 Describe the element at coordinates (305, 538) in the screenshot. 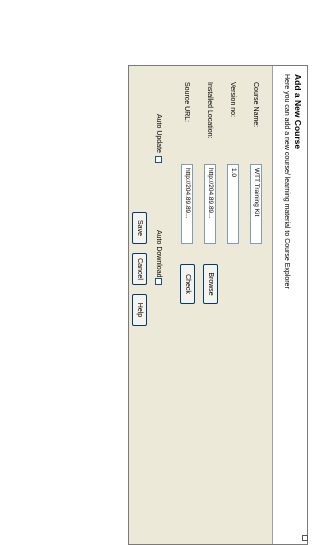

I see `close-icon` at that location.